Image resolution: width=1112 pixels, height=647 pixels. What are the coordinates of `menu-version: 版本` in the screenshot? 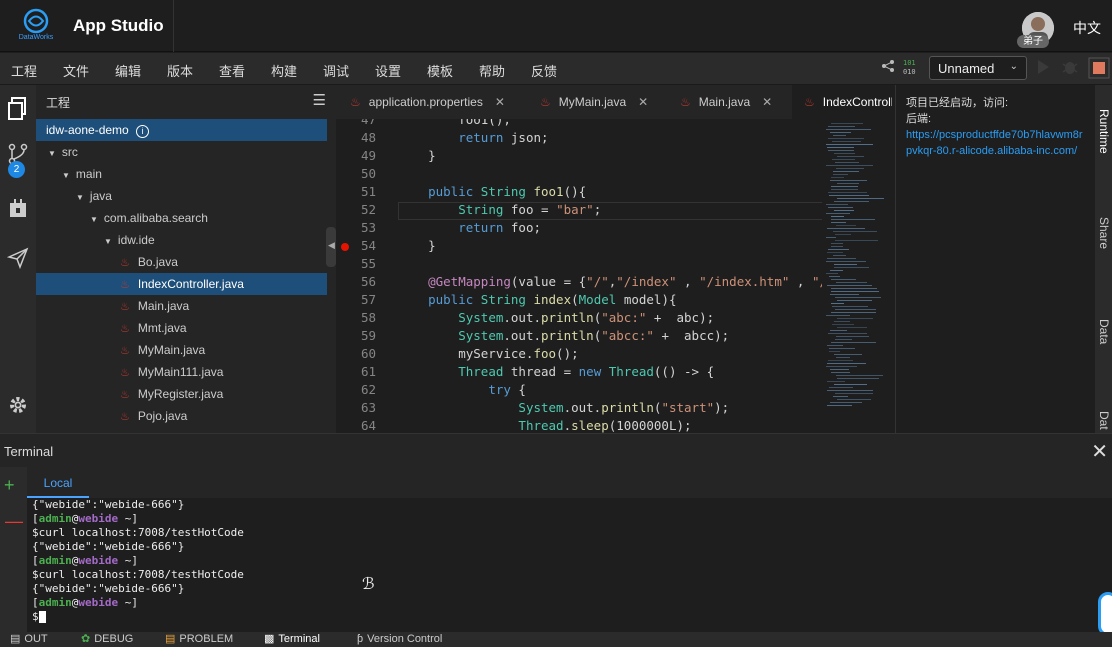 It's located at (180, 70).